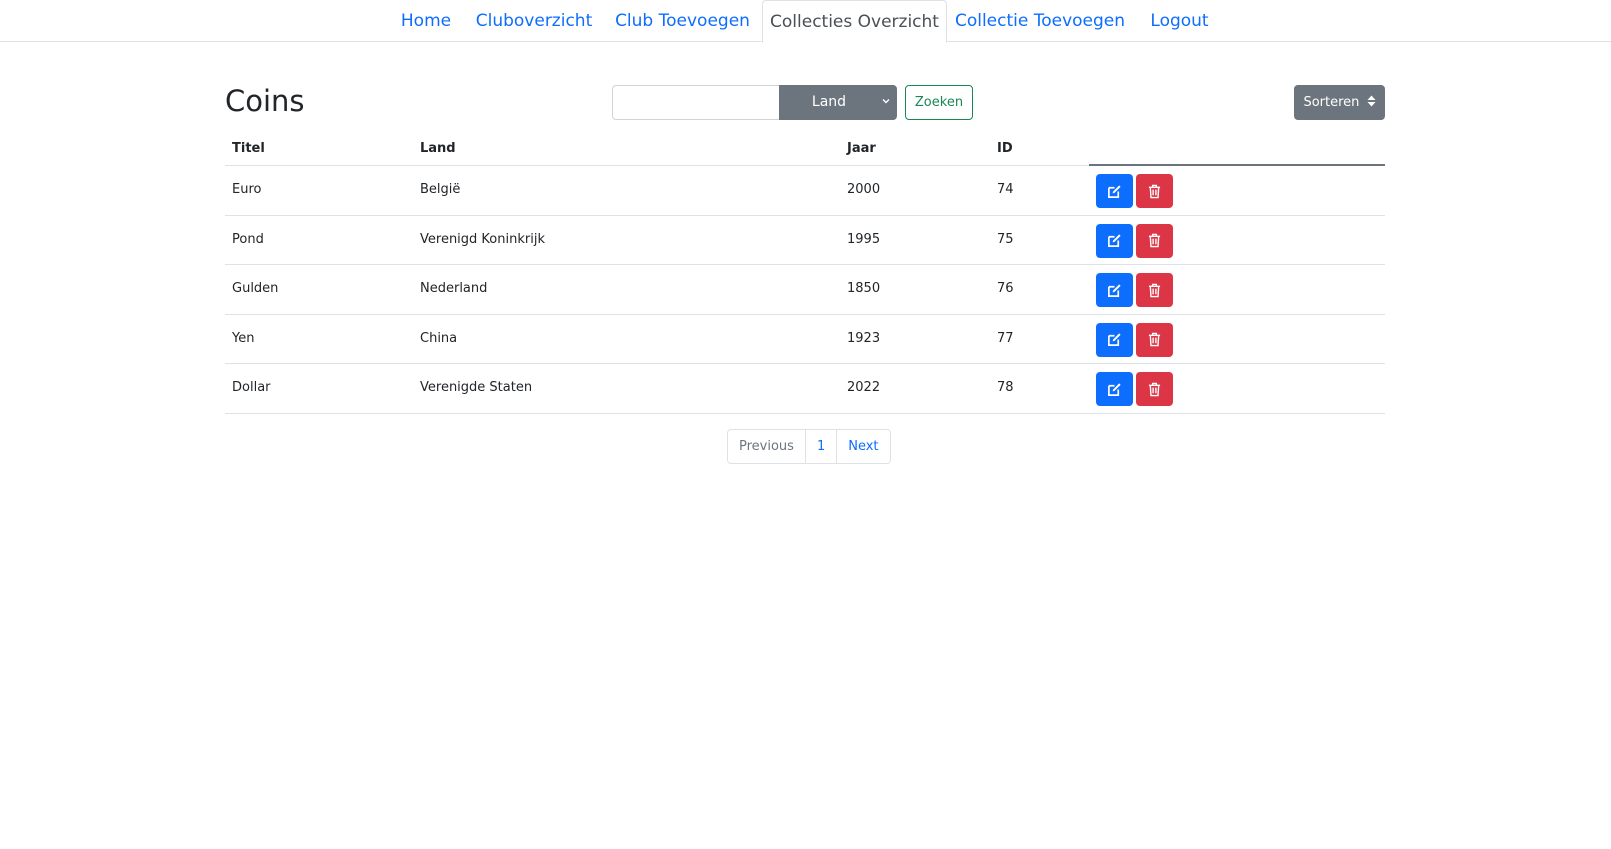  What do you see at coordinates (248, 148) in the screenshot?
I see `column-header-titel: Titel` at bounding box center [248, 148].